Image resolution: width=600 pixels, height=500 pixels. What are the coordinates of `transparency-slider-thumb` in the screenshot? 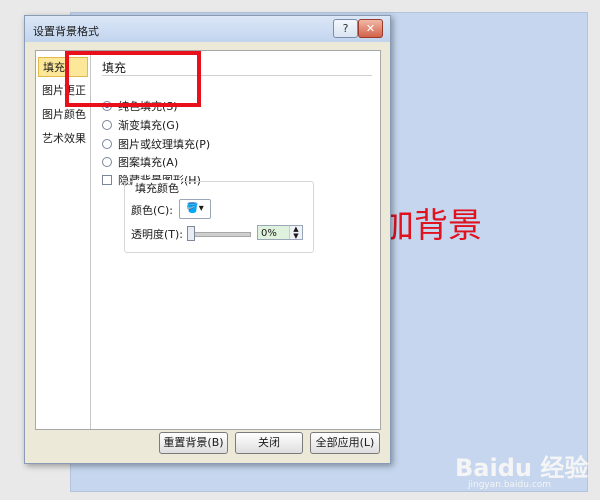 It's located at (191, 233).